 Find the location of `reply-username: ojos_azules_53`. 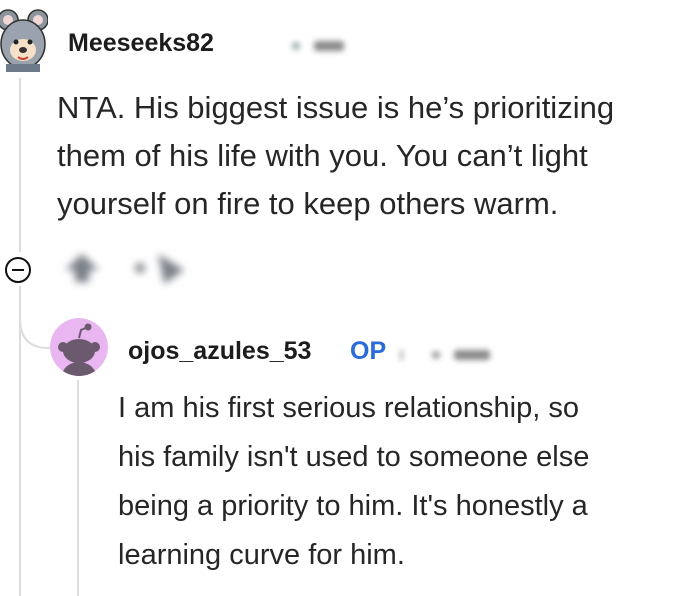

reply-username: ojos_azules_53 is located at coordinates (219, 351).